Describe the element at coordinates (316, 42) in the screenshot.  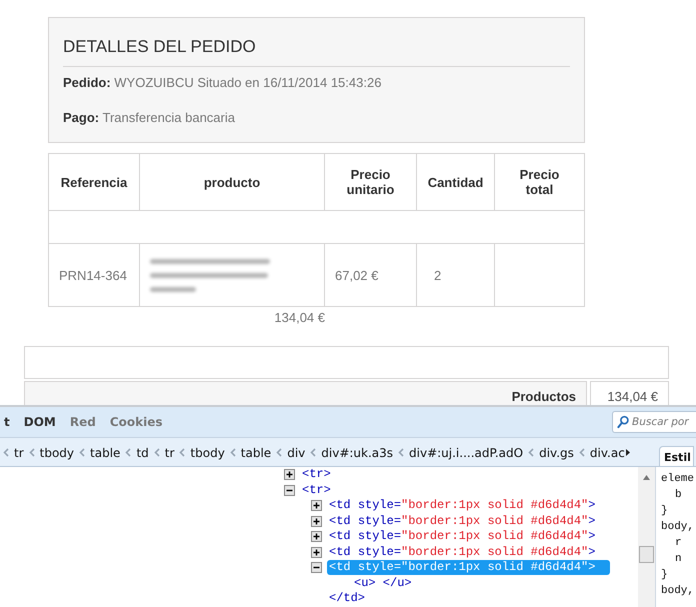
I see `order-details-title: DETALLES DEL PEDIDO` at that location.